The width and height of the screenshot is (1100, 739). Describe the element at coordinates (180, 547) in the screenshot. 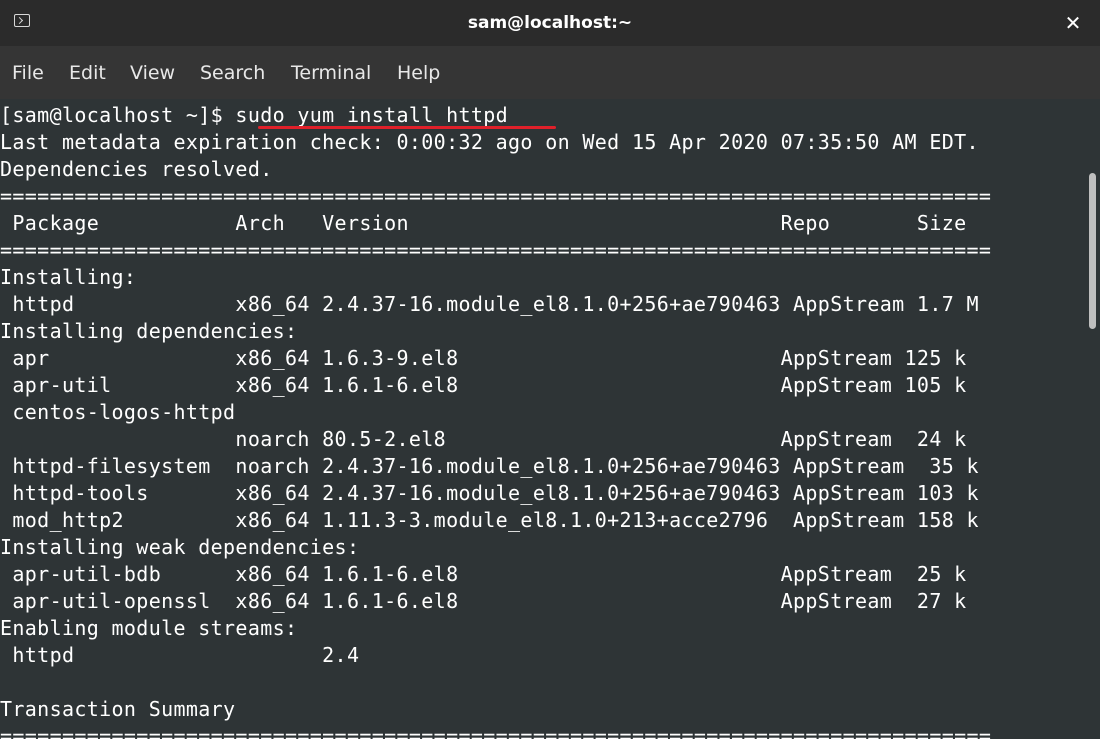

I see `section-heading: Installing weak dependencies:` at that location.